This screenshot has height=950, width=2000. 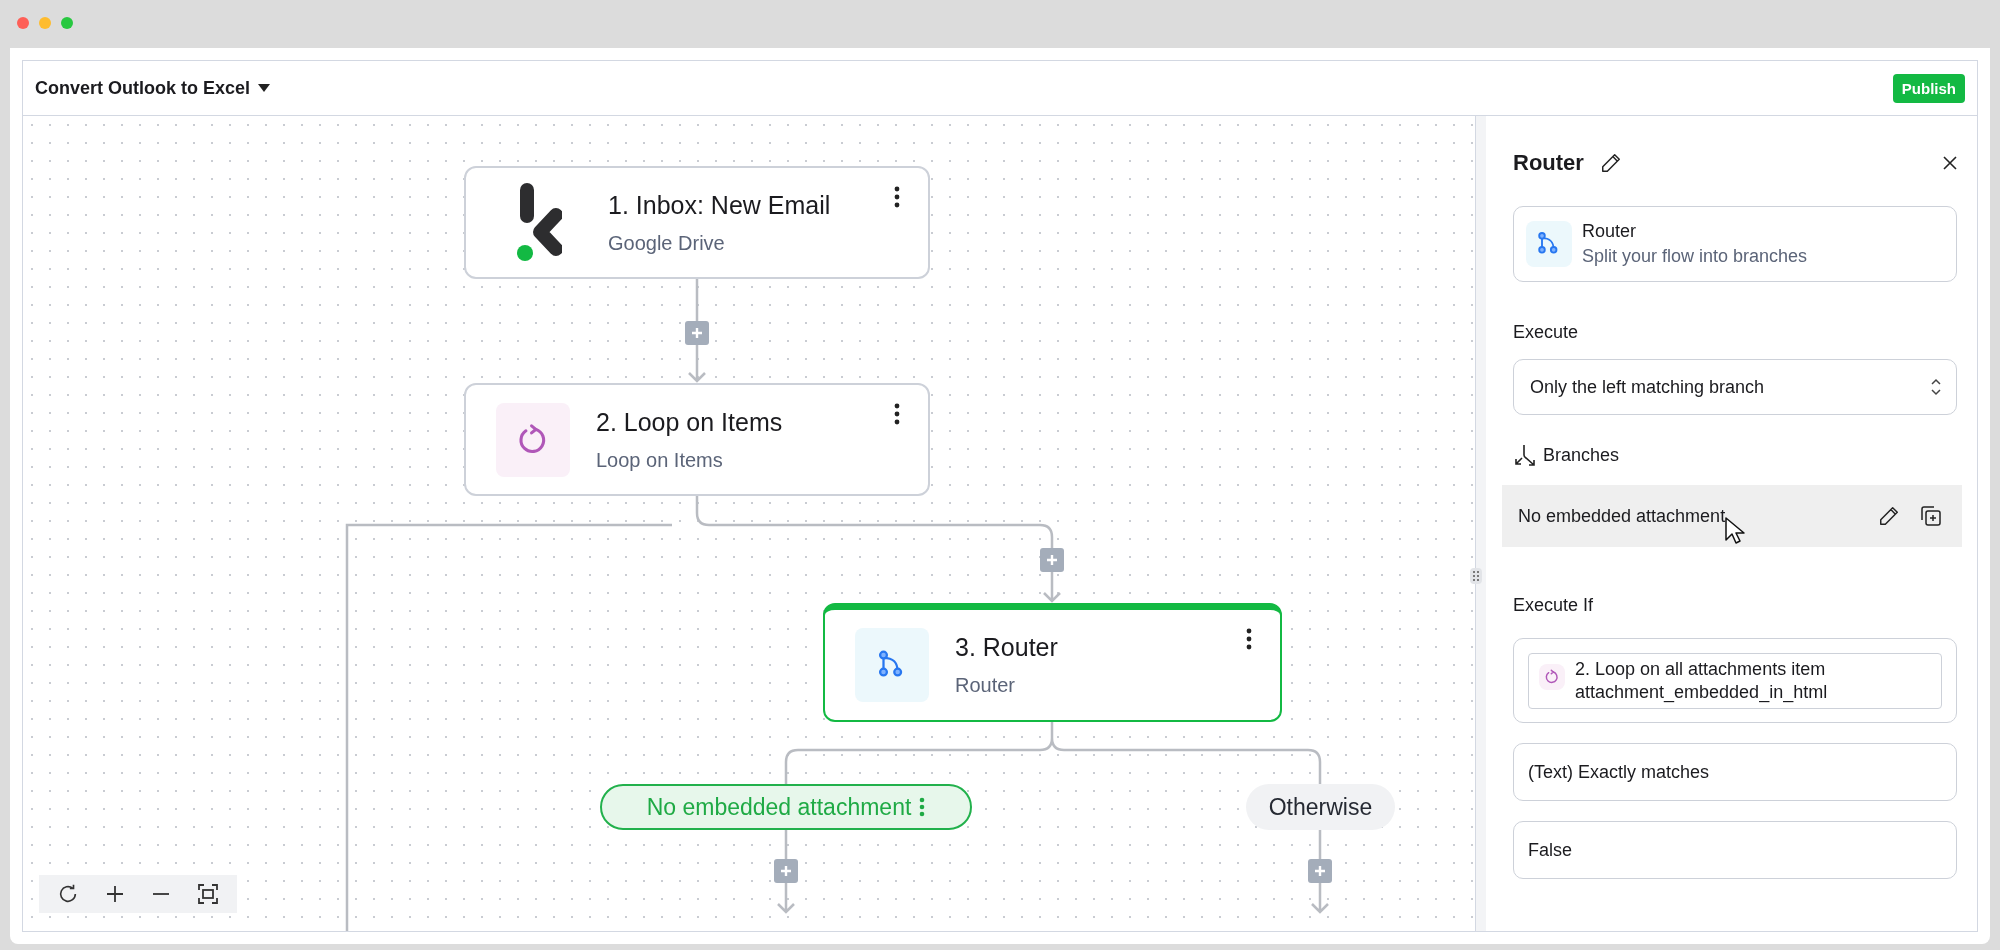 I want to click on step-subtitle: Google Drive, so click(x=667, y=243).